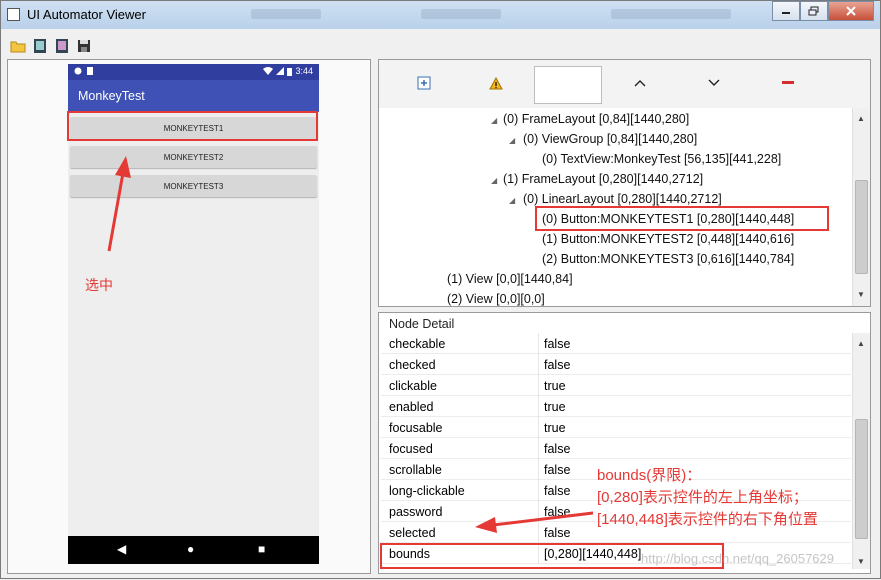  Describe the element at coordinates (707, 519) in the screenshot. I see `bounds-annotation-bottomright: [1440,448]表示控件的右下角位置` at that location.